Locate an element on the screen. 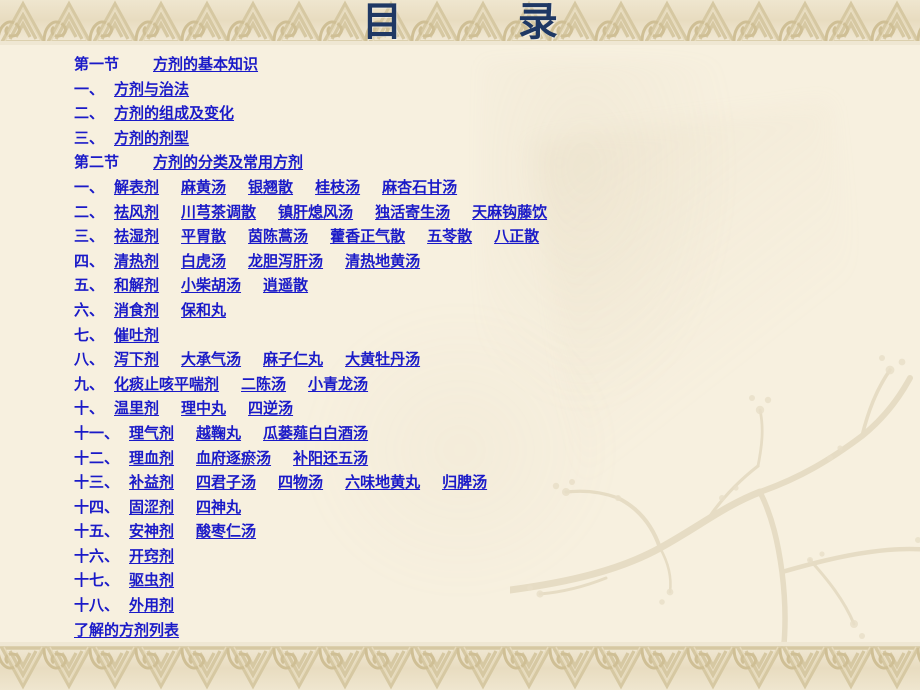 Image resolution: width=920 pixels, height=690 pixels. toc-row-prefix: 十七、 is located at coordinates (97, 580).